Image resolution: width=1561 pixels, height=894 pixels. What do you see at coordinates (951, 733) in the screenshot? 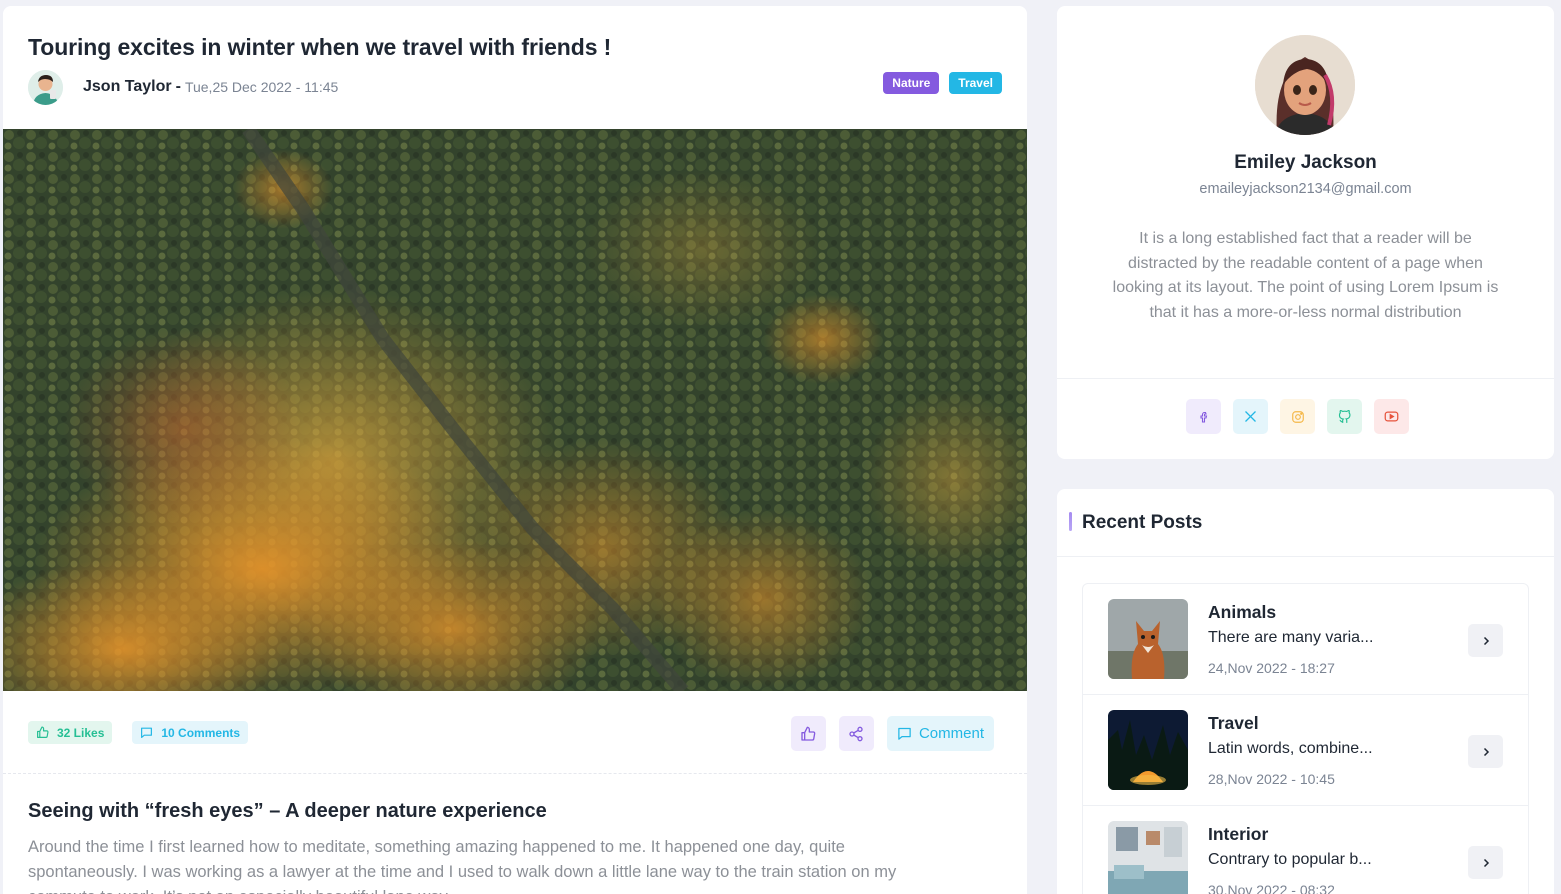
I see `comment-button-label: Comment` at bounding box center [951, 733].